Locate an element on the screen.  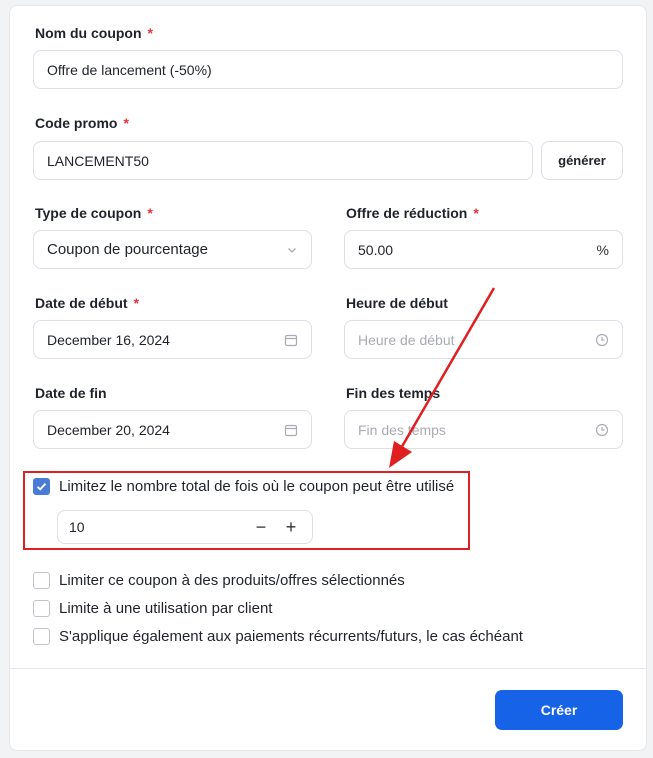
end-date-label: Date de fin is located at coordinates (71, 393).